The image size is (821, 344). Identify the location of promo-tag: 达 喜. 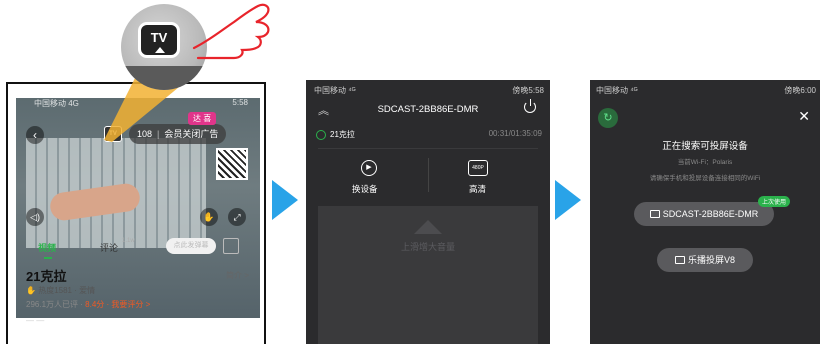
(202, 118).